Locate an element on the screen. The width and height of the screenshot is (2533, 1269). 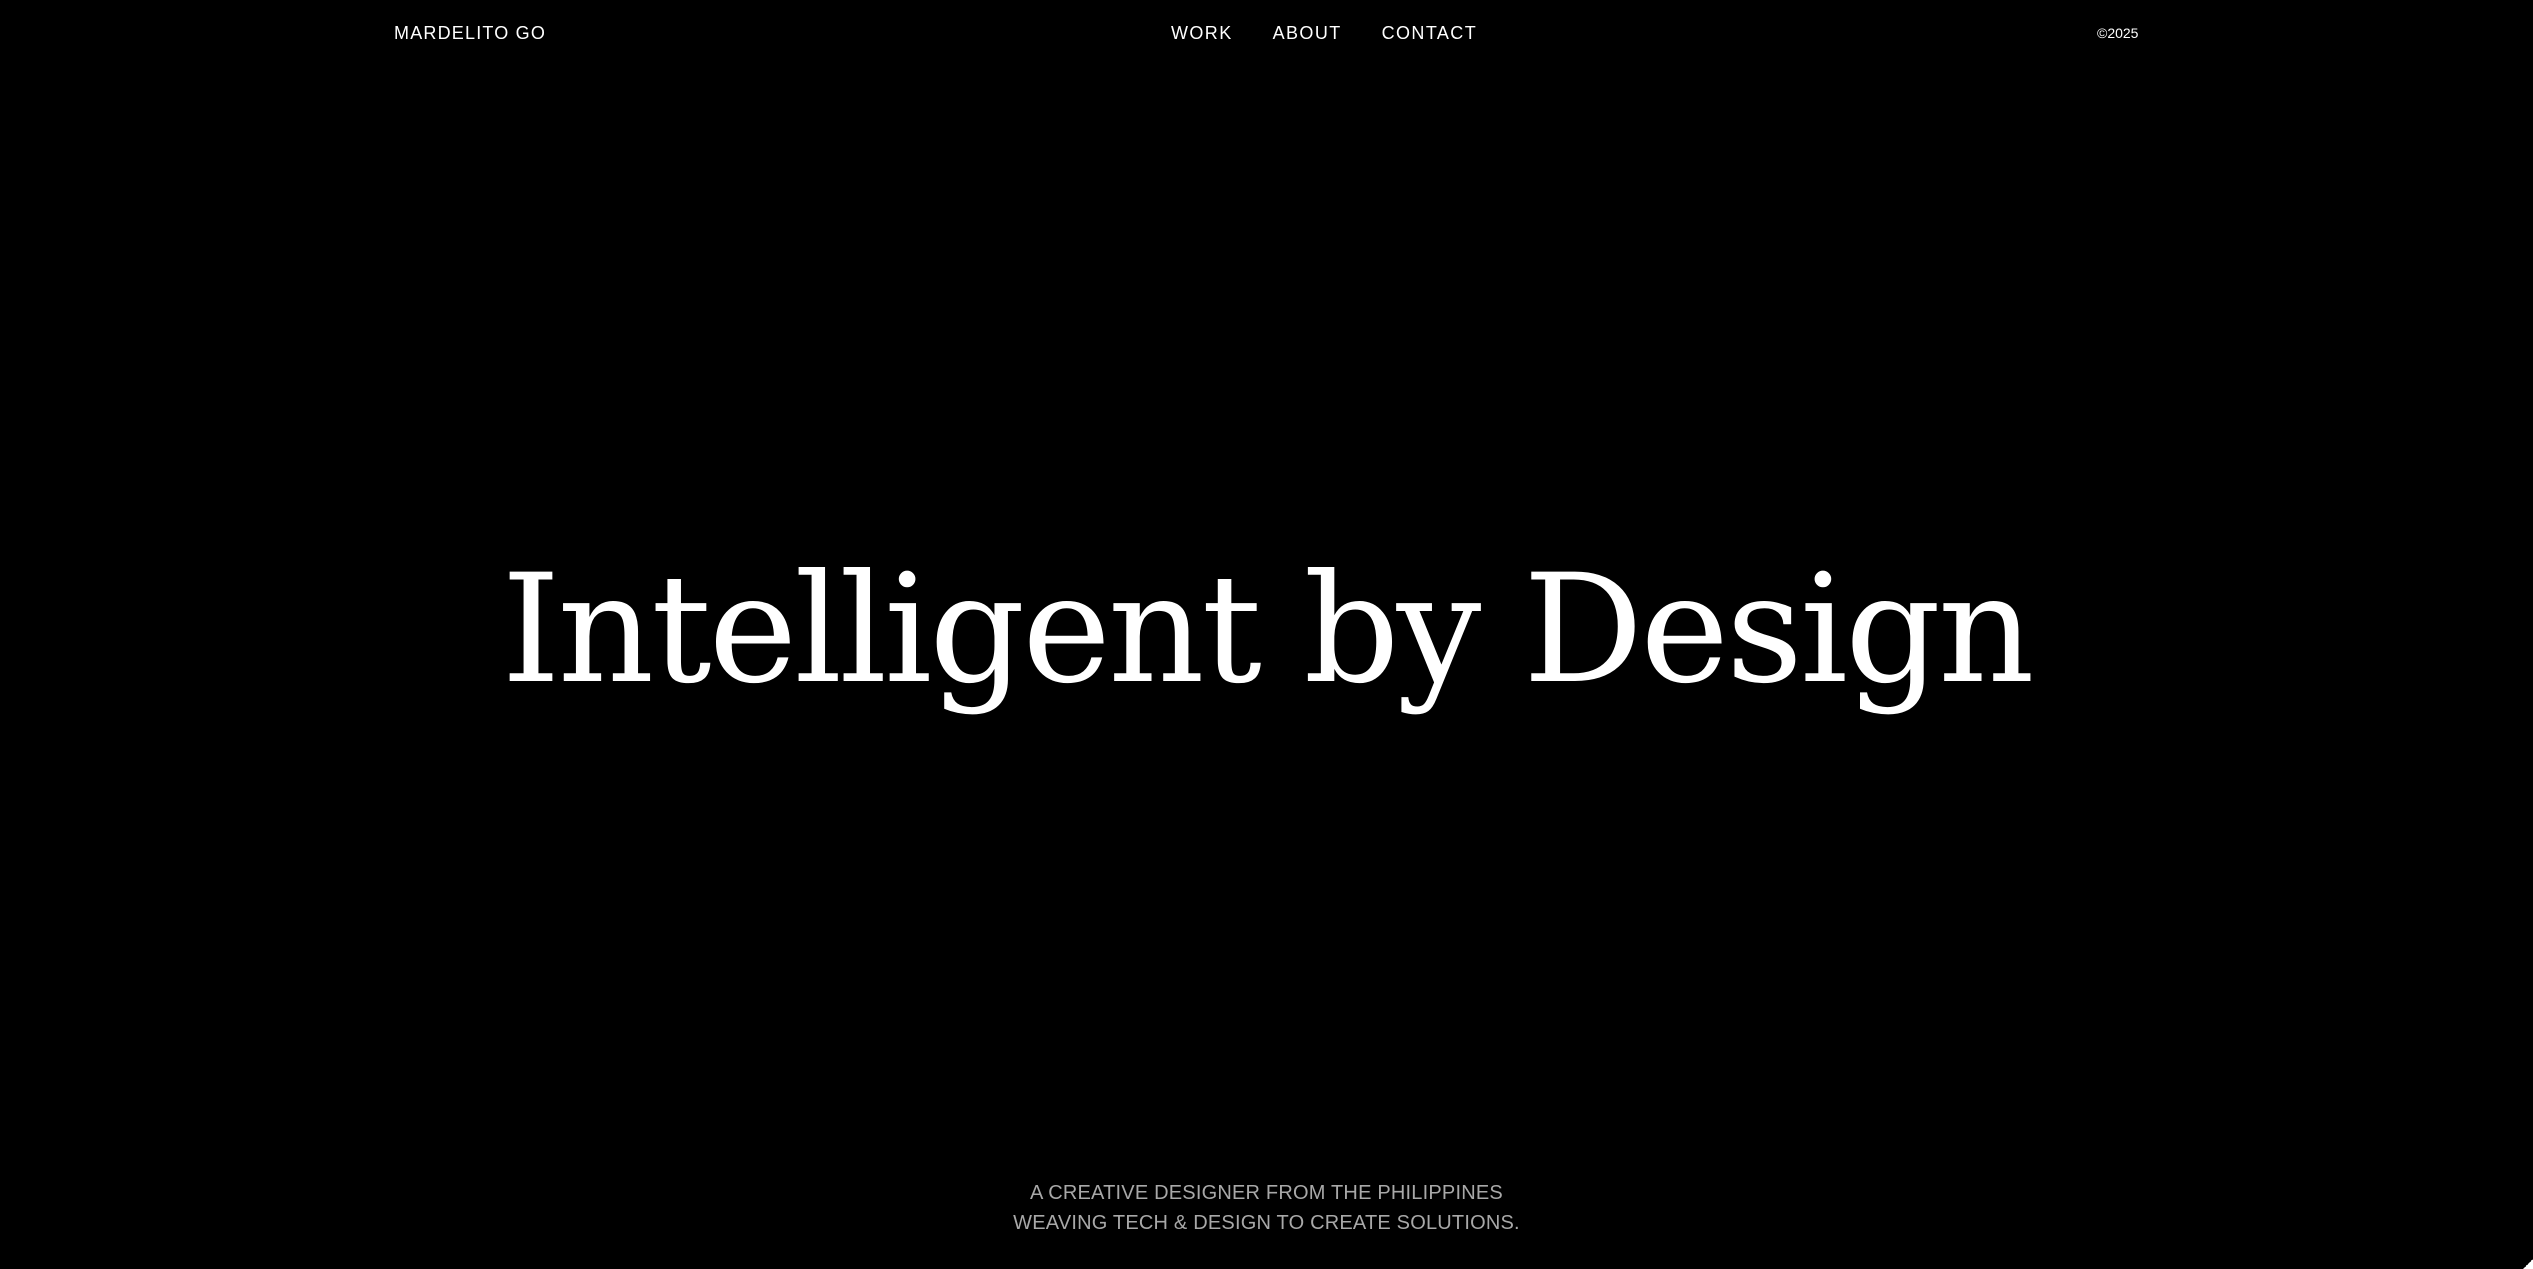
main-nav: WORK ABOUT CONTACT is located at coordinates (1324, 33).